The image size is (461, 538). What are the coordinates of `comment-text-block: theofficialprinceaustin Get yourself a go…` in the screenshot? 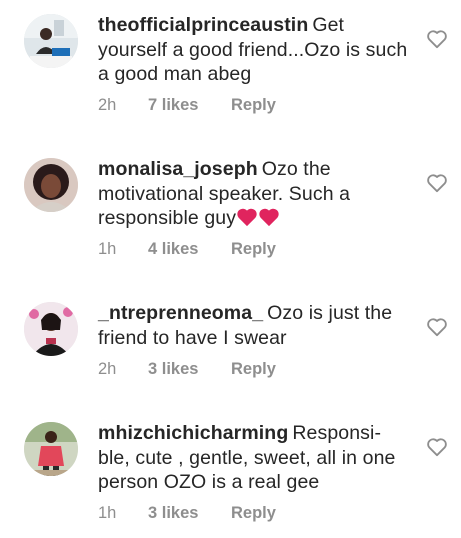 It's located at (257, 50).